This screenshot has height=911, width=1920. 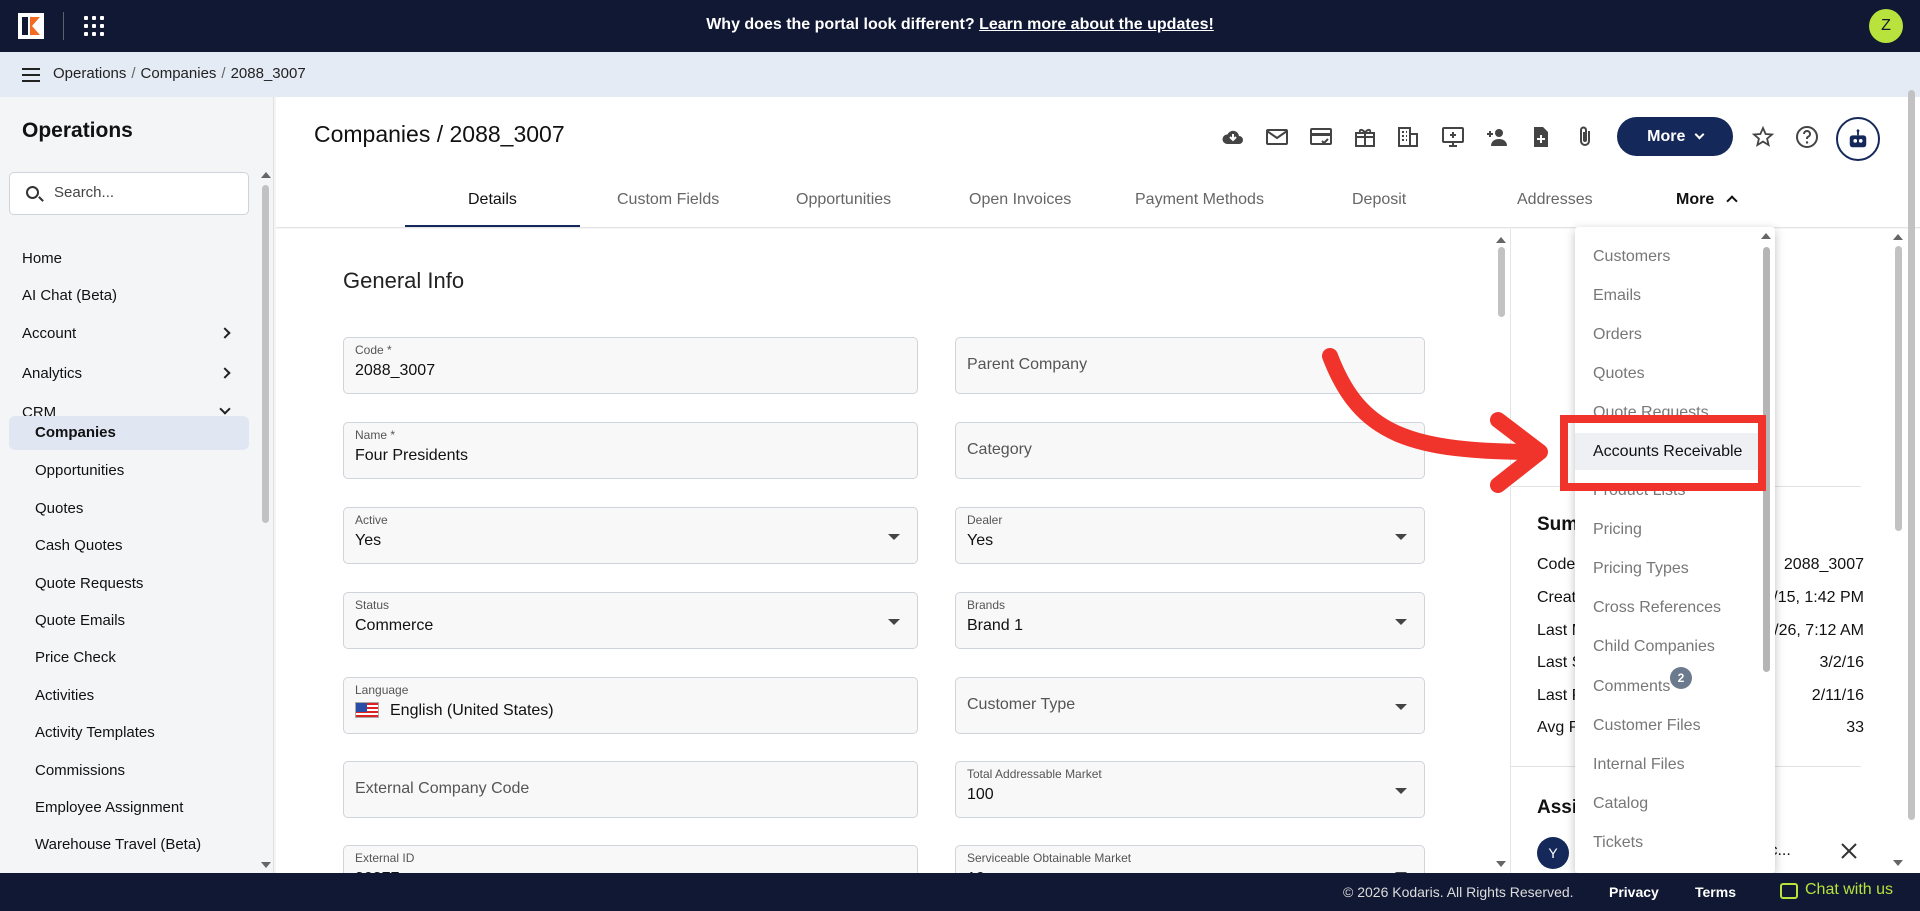 I want to click on terms-link: Terms, so click(x=1715, y=892).